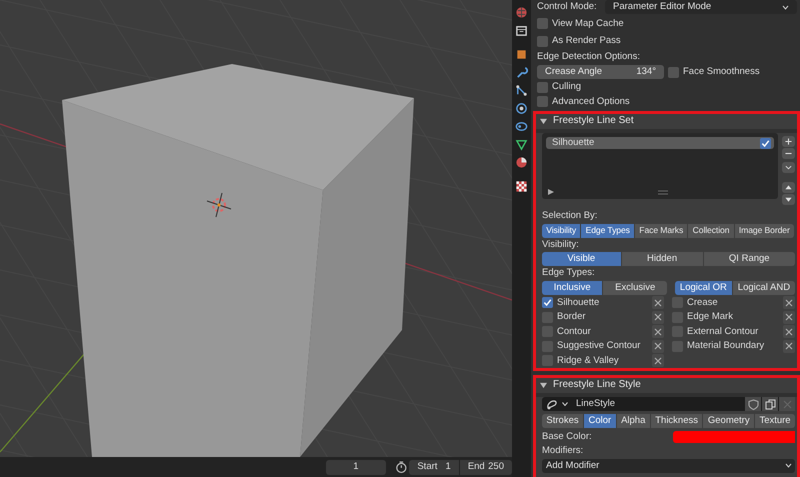 This screenshot has width=800, height=477. Describe the element at coordinates (663, 192) in the screenshot. I see `resize-grip-icon` at that location.